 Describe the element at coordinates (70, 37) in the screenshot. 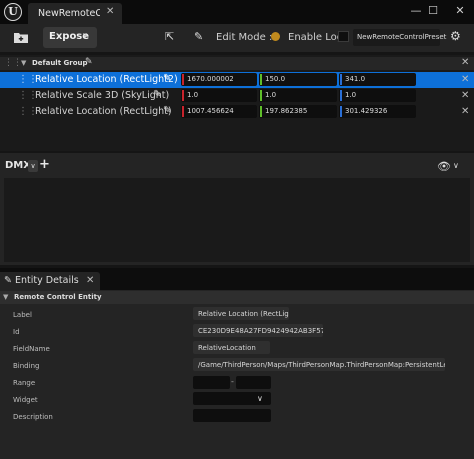

I see `expose-button: Expose` at that location.